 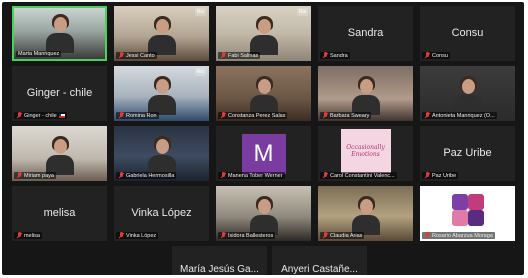 What do you see at coordinates (467, 55) in the screenshot?
I see `name-label: Consu` at bounding box center [467, 55].